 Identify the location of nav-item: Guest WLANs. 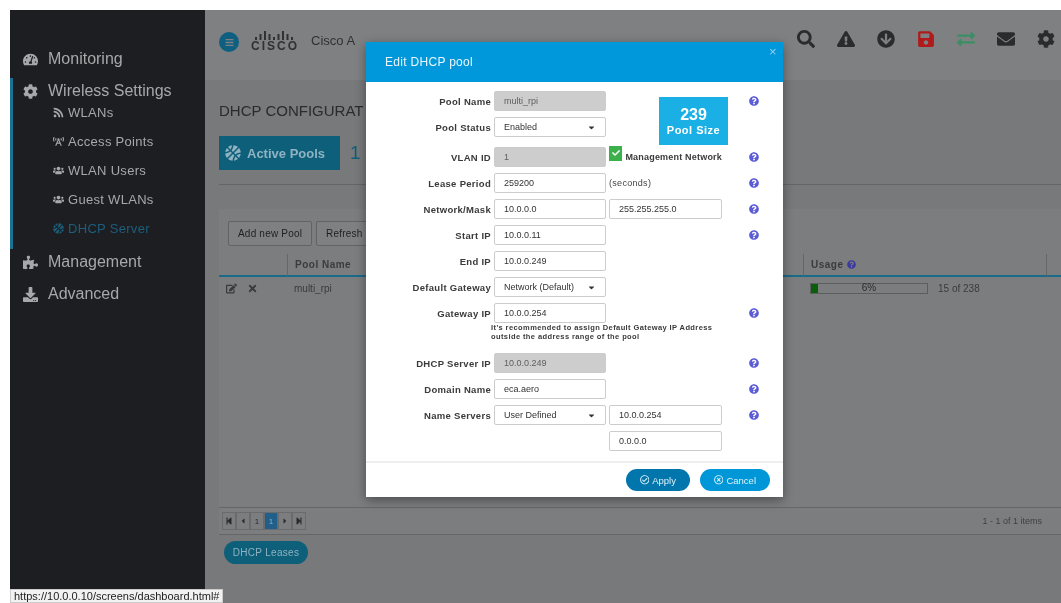
(111, 199).